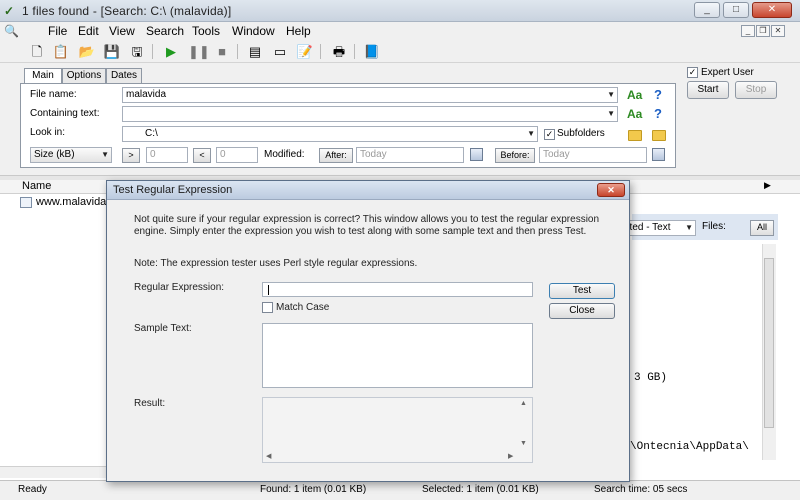 This screenshot has height=500, width=800. I want to click on size-select-value: Size (kB), so click(54, 154).